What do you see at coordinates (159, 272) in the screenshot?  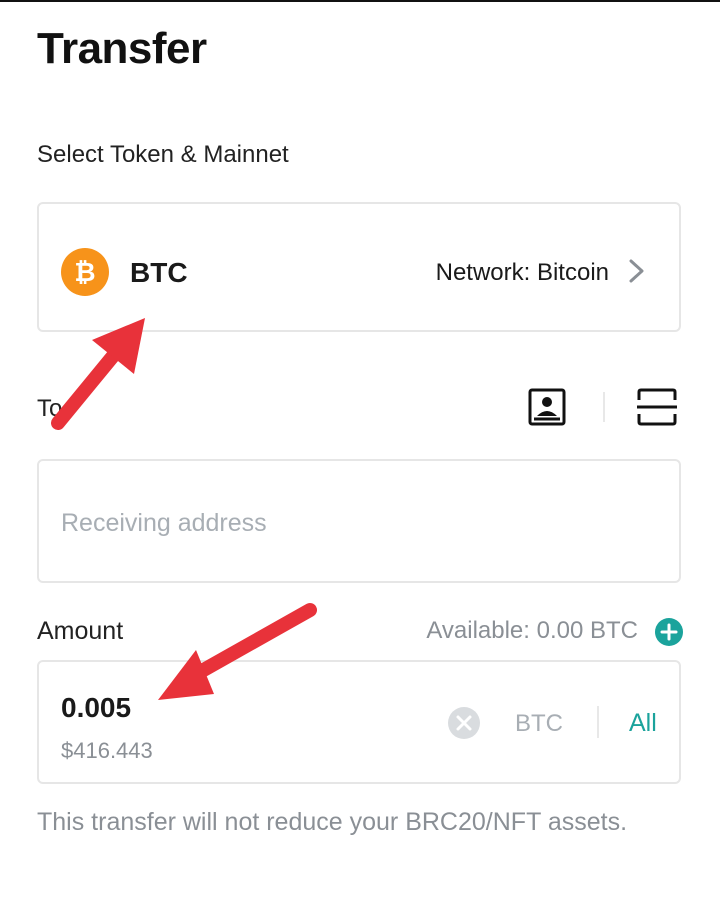 I see `token-symbol: BTC` at bounding box center [159, 272].